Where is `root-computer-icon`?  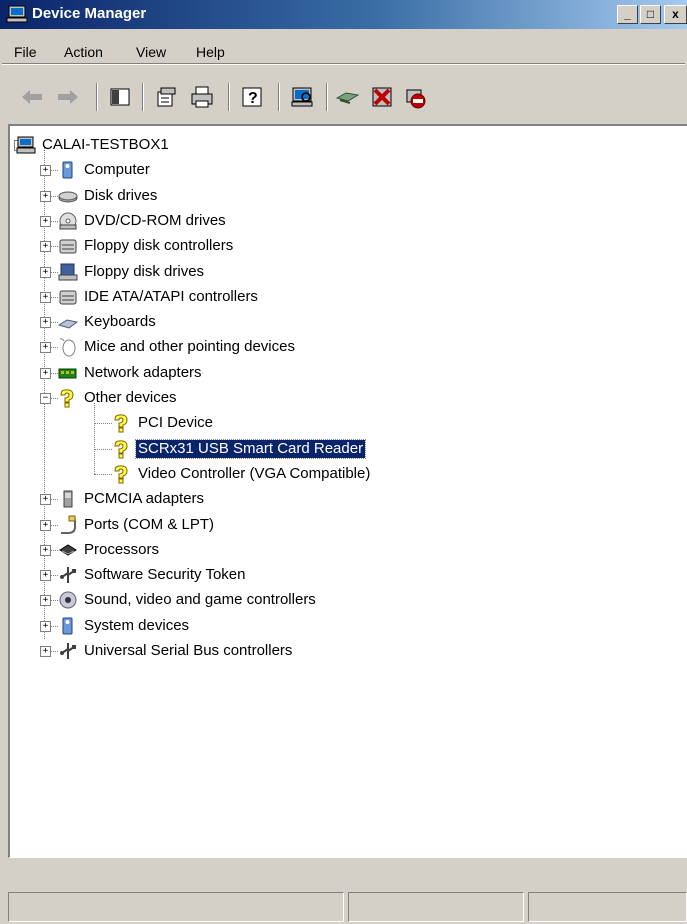
root-computer-icon is located at coordinates (26, 145).